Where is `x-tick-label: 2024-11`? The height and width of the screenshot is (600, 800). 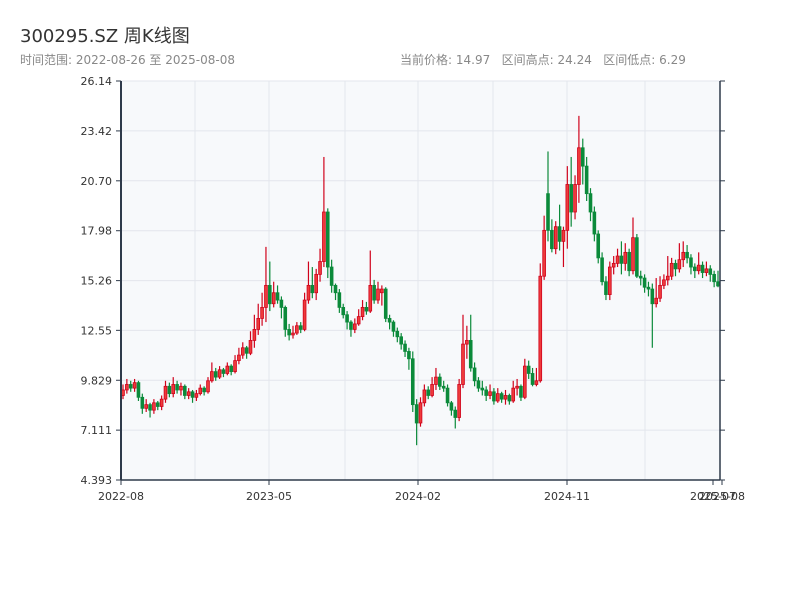
x-tick-label: 2024-11 is located at coordinates (567, 496).